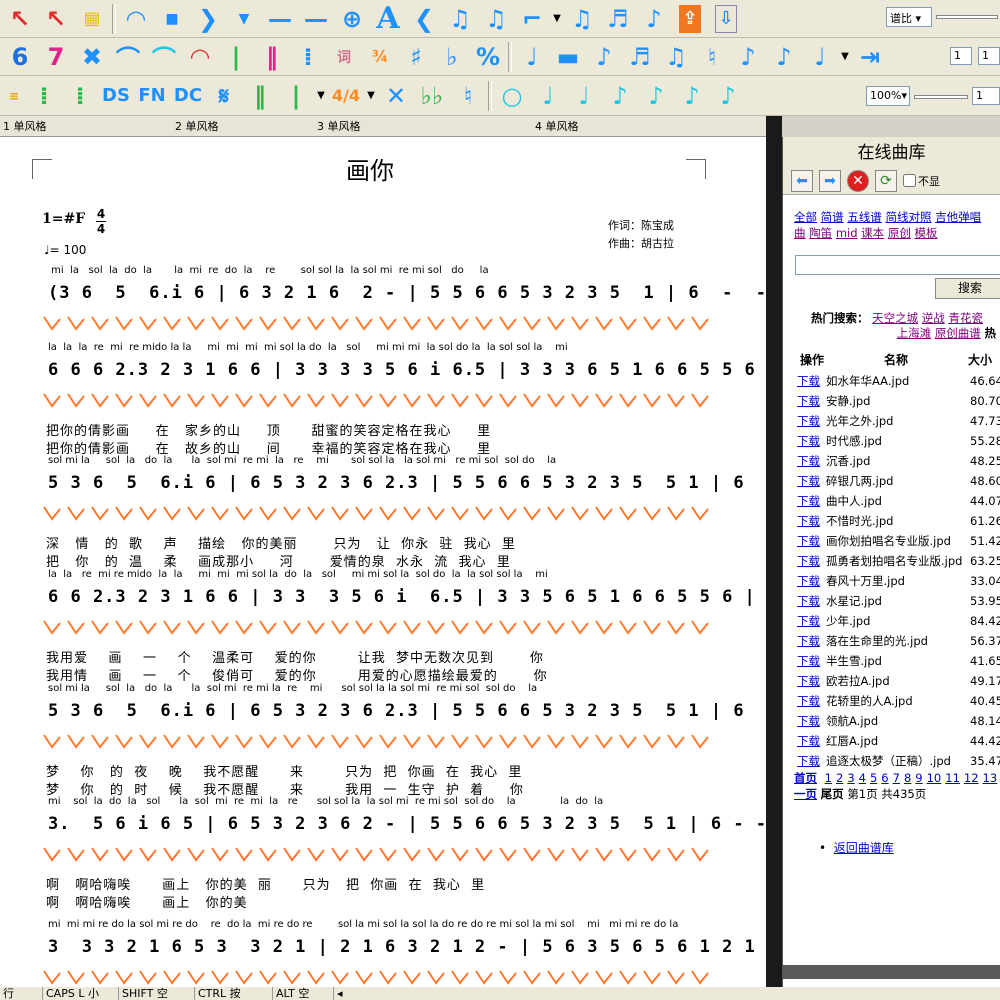  Describe the element at coordinates (933, 318) in the screenshot. I see `hot-link-2: 逆战` at that location.